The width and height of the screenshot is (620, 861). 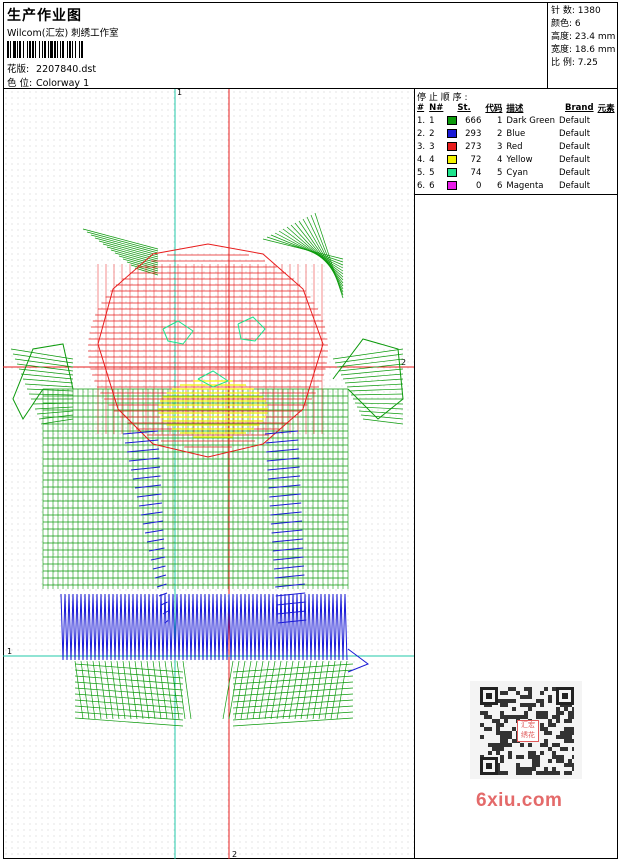 What do you see at coordinates (563, 63) in the screenshot?
I see `stat-label: 比 例:` at bounding box center [563, 63].